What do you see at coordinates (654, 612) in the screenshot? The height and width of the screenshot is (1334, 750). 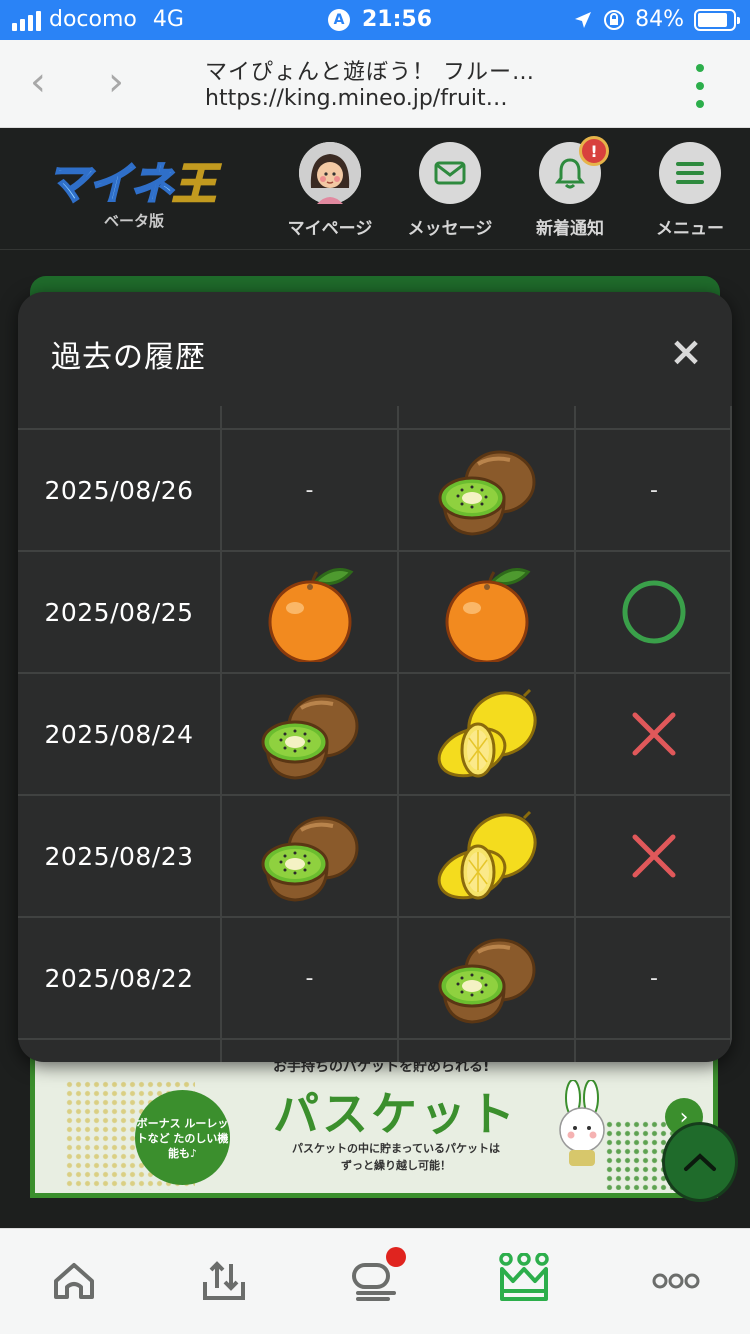 I see `correct-circle-icon` at bounding box center [654, 612].